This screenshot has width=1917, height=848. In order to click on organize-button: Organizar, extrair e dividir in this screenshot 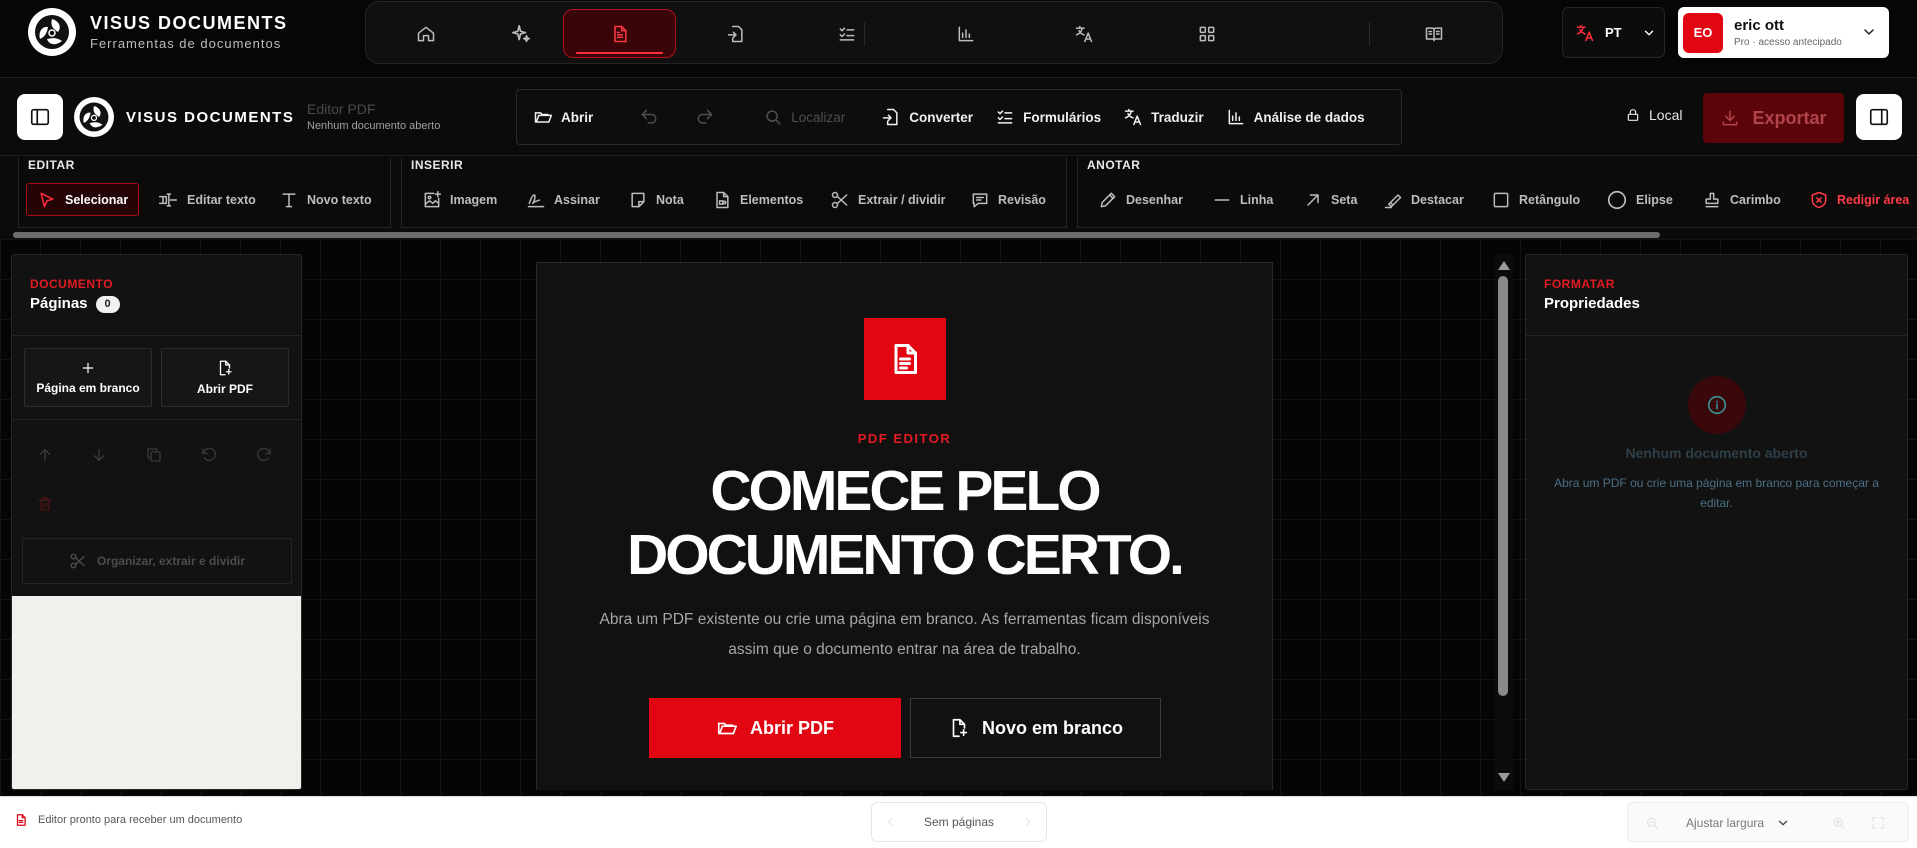, I will do `click(157, 561)`.